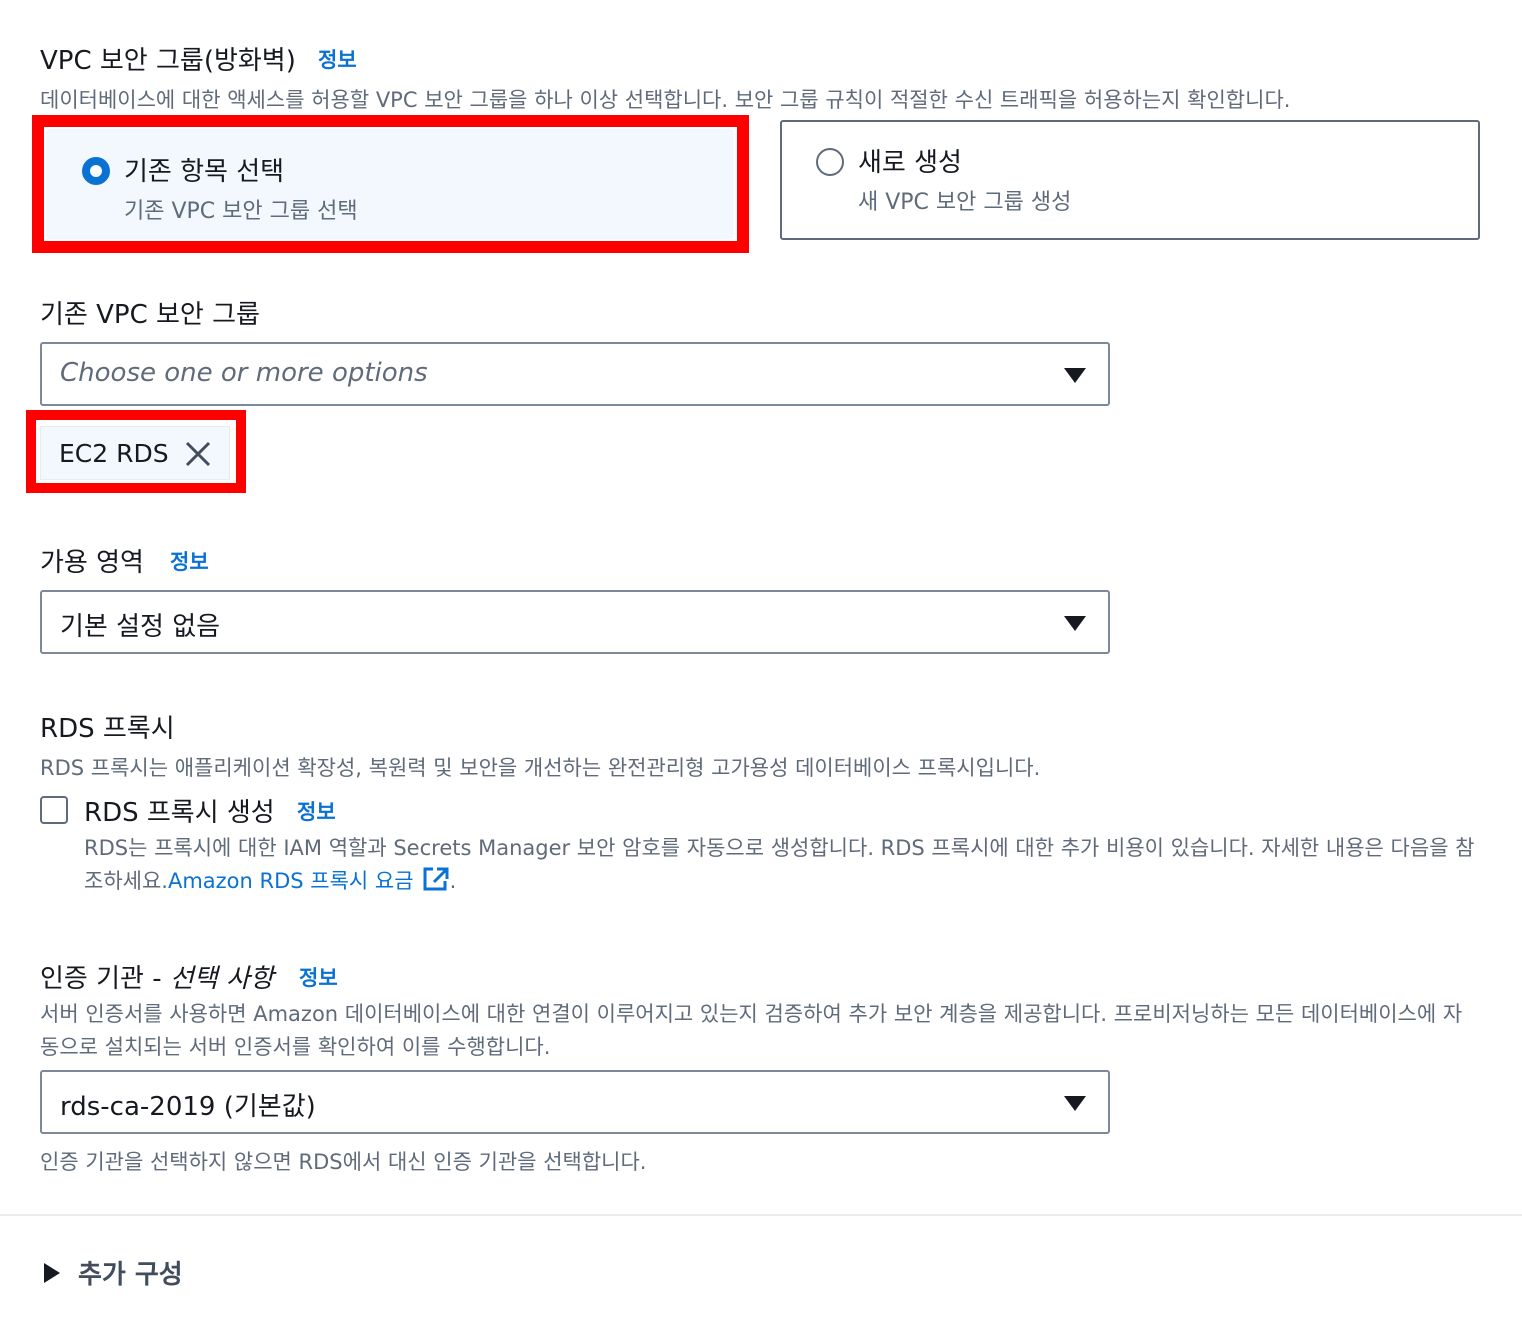  I want to click on radio-tile-new: 새로 생성 새 VPC 보안 그룹 생성, so click(1130, 180).